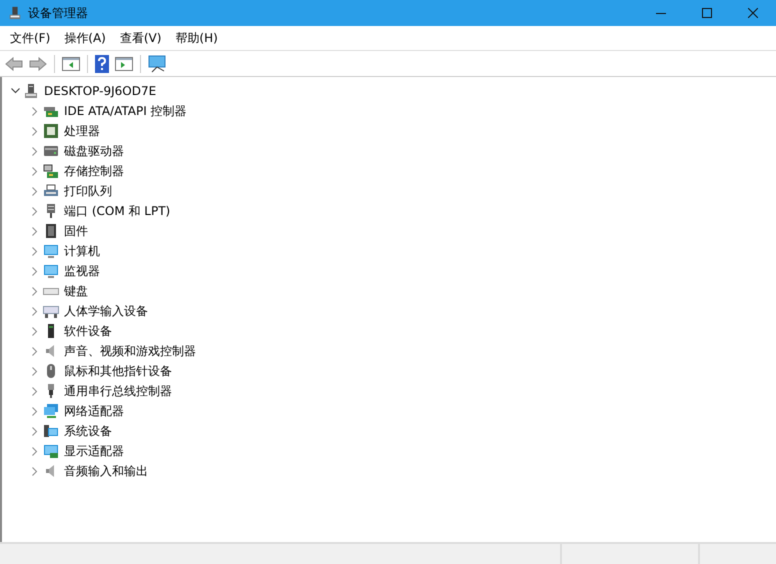  Describe the element at coordinates (82, 251) in the screenshot. I see `tree-item: 计算机` at that location.